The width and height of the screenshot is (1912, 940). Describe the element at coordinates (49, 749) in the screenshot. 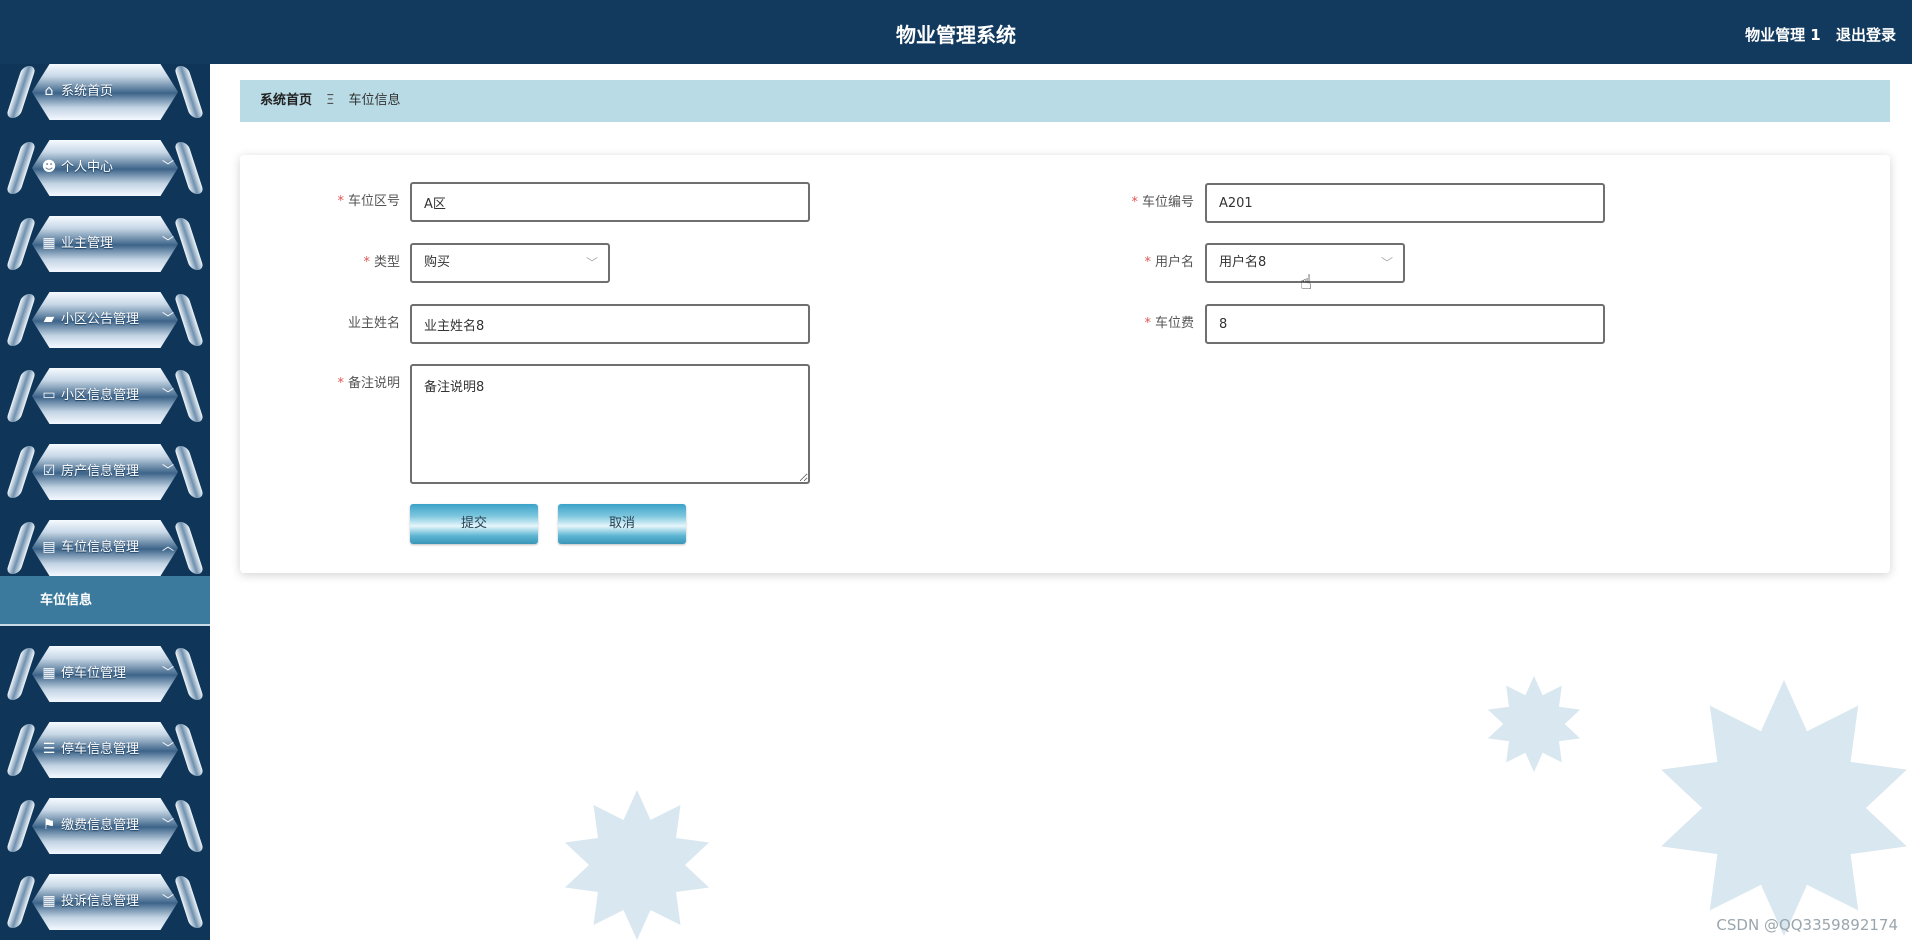

I see `list-icon: ☰` at that location.